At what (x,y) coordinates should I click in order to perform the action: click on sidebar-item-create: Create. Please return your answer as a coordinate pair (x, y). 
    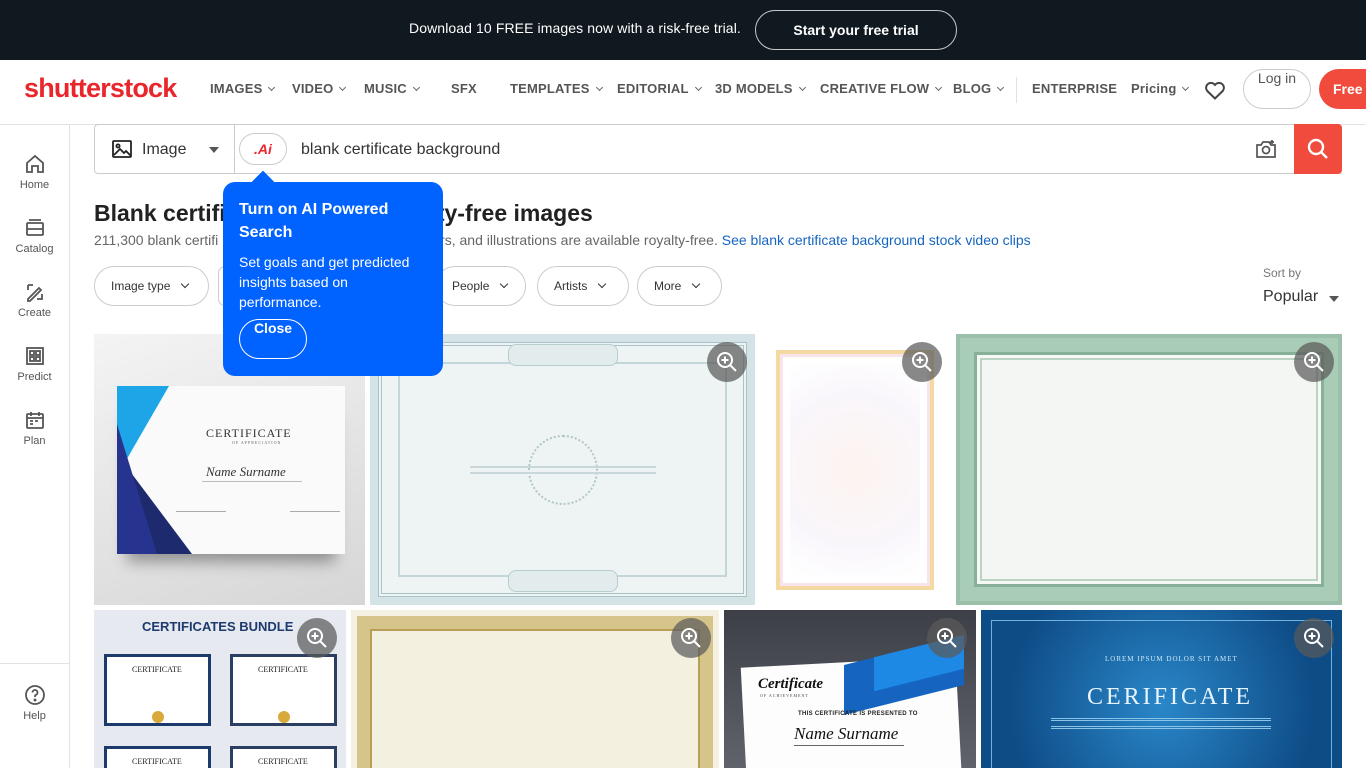
    Looking at the image, I should click on (34, 300).